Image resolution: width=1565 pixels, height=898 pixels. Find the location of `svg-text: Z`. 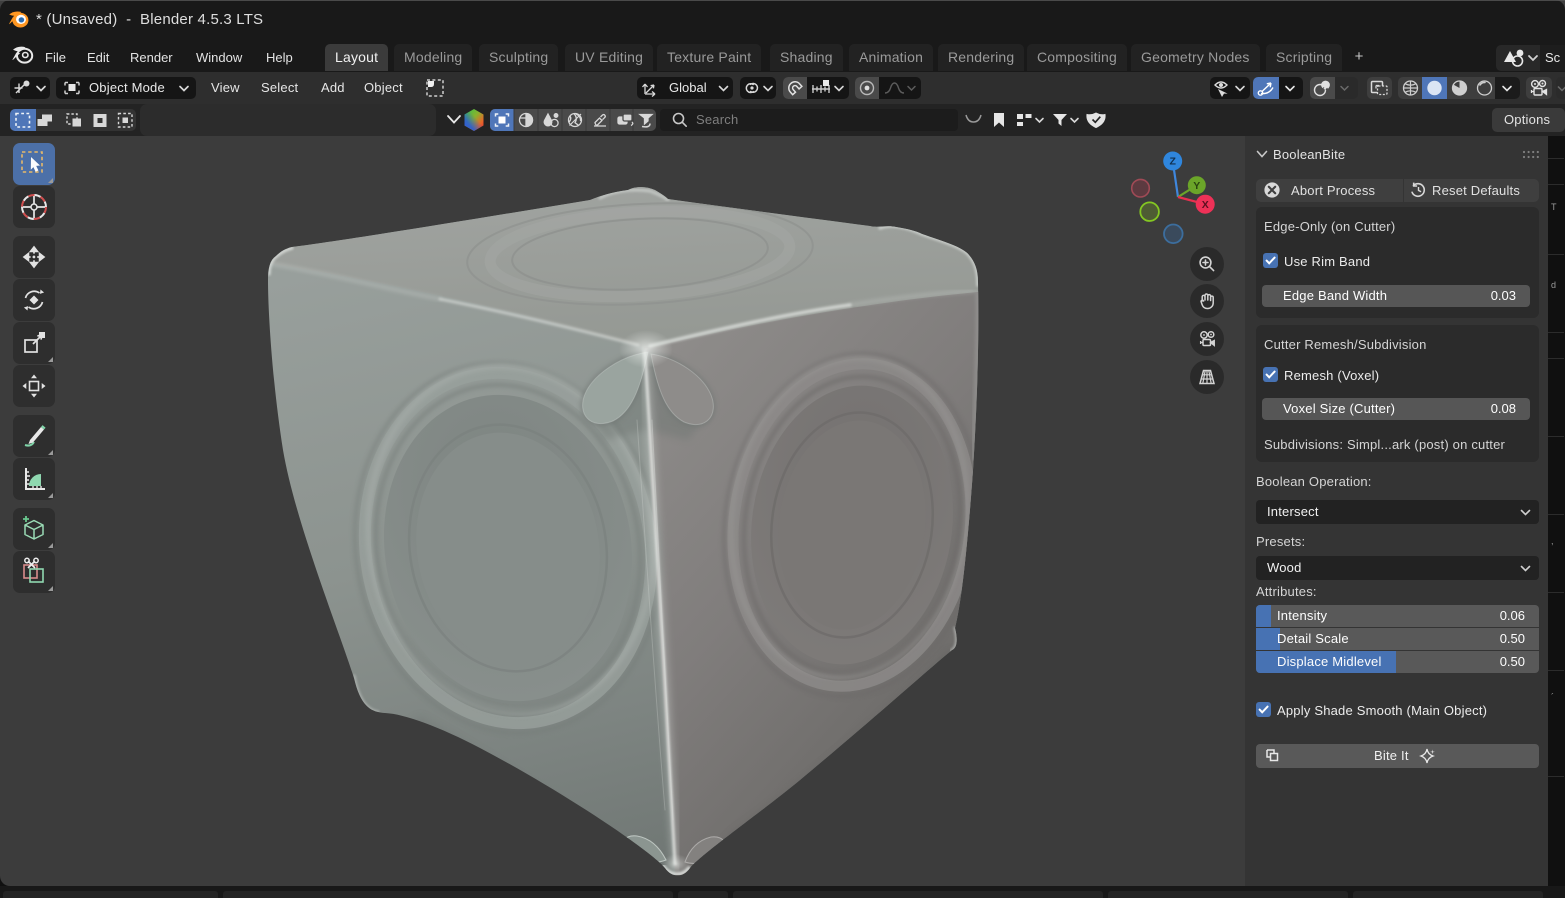

svg-text: Z is located at coordinates (1172, 162).